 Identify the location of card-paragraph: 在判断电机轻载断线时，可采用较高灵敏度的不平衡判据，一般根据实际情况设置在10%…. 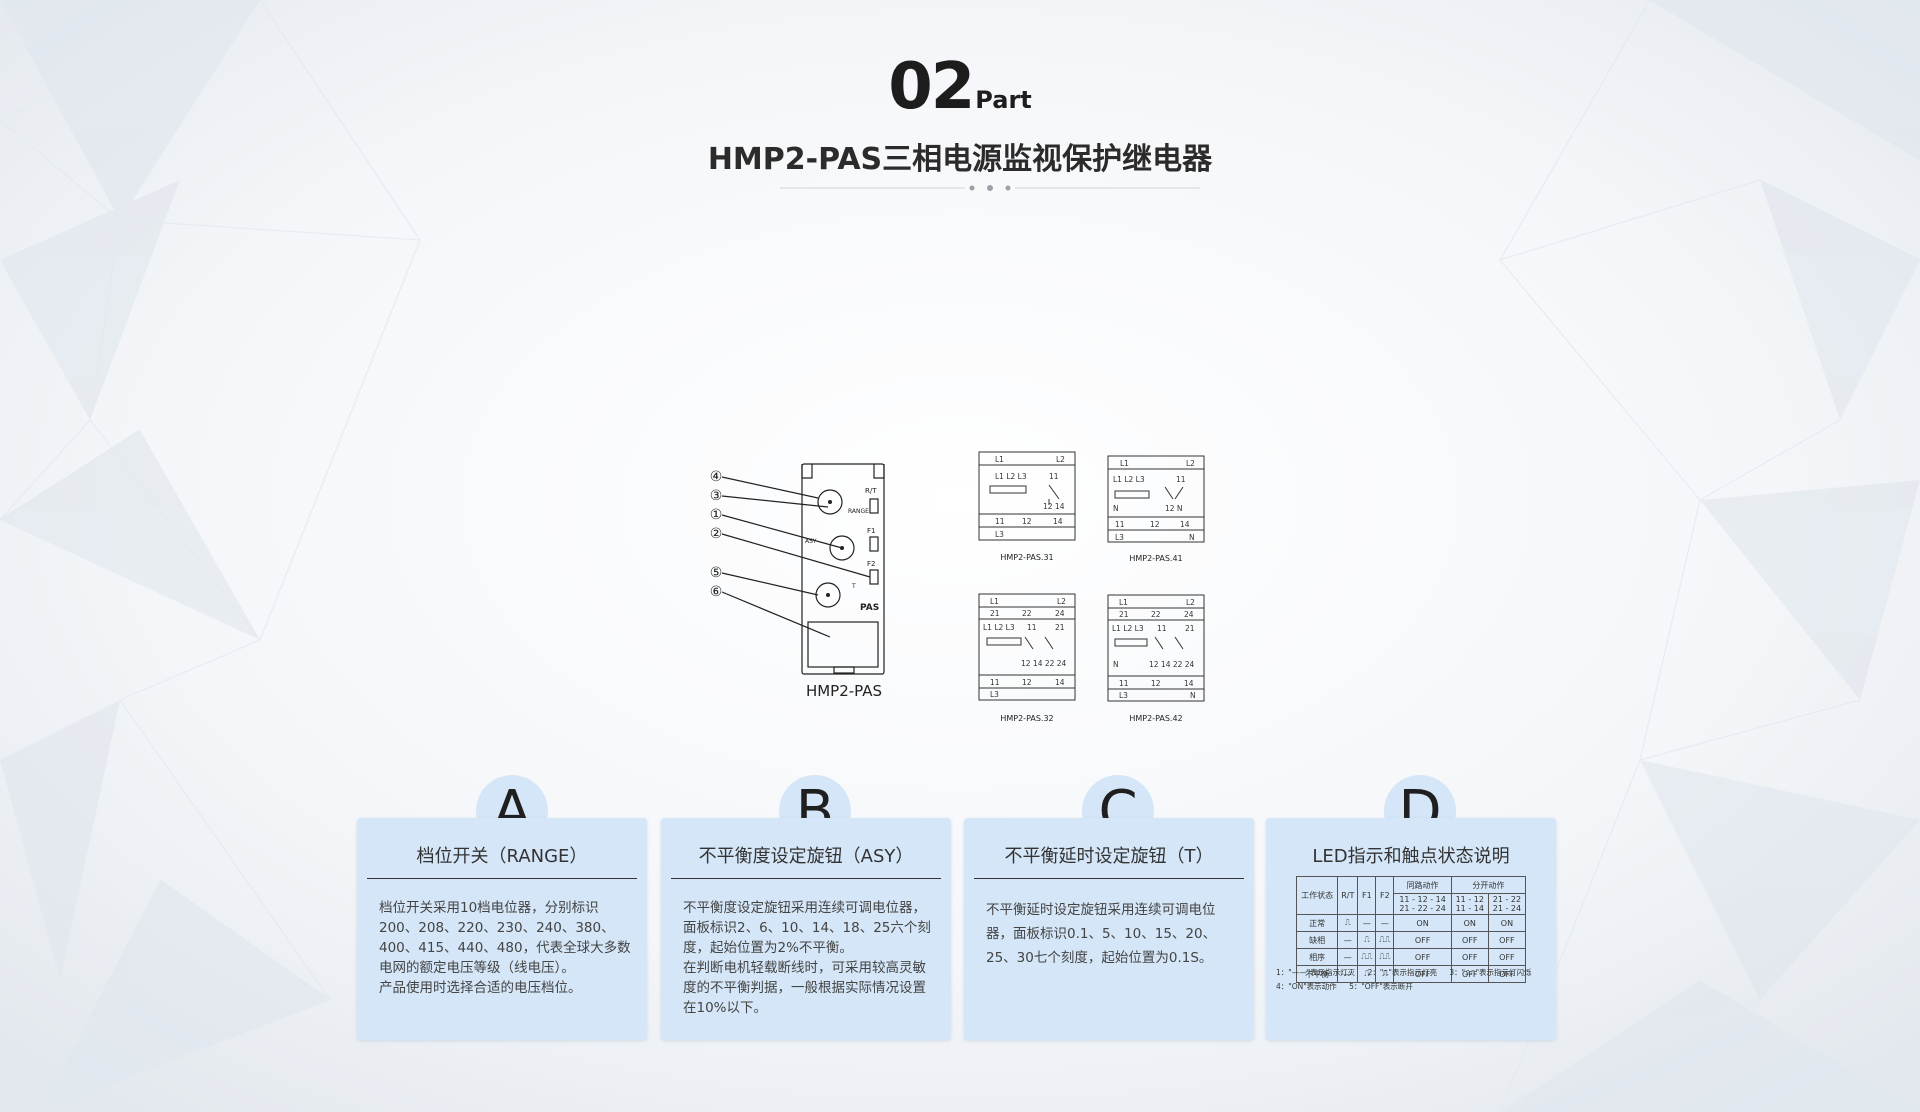
(804, 988).